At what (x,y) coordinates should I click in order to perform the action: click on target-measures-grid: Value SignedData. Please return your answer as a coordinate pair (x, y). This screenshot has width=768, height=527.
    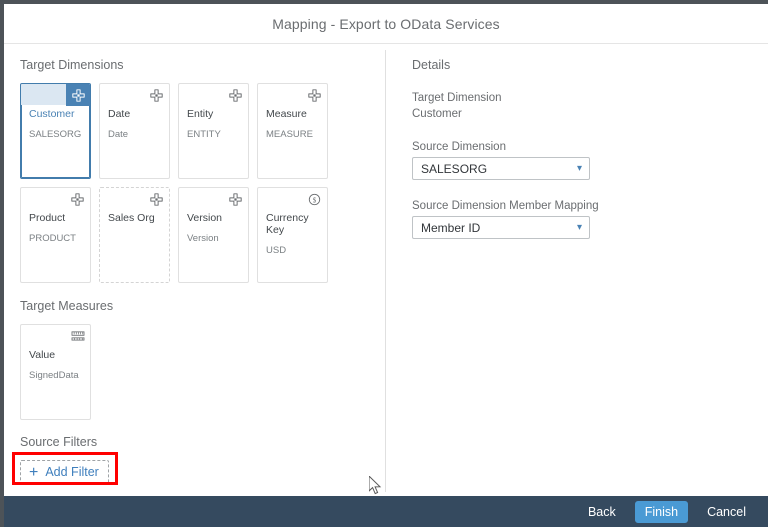
    Looking at the image, I should click on (190, 372).